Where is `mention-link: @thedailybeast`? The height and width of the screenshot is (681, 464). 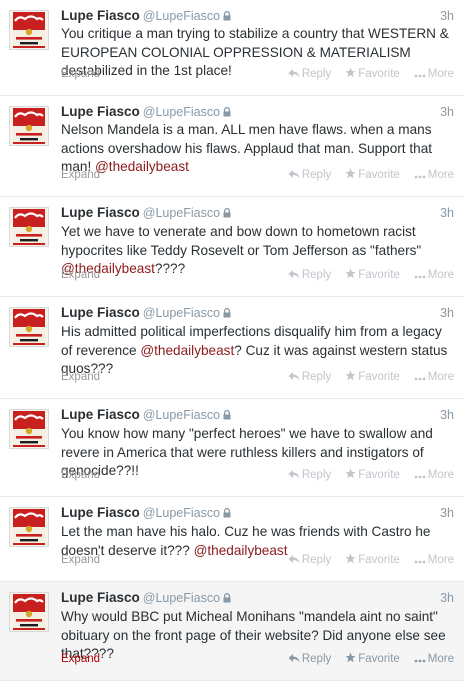
mention-link: @thedailybeast is located at coordinates (187, 350).